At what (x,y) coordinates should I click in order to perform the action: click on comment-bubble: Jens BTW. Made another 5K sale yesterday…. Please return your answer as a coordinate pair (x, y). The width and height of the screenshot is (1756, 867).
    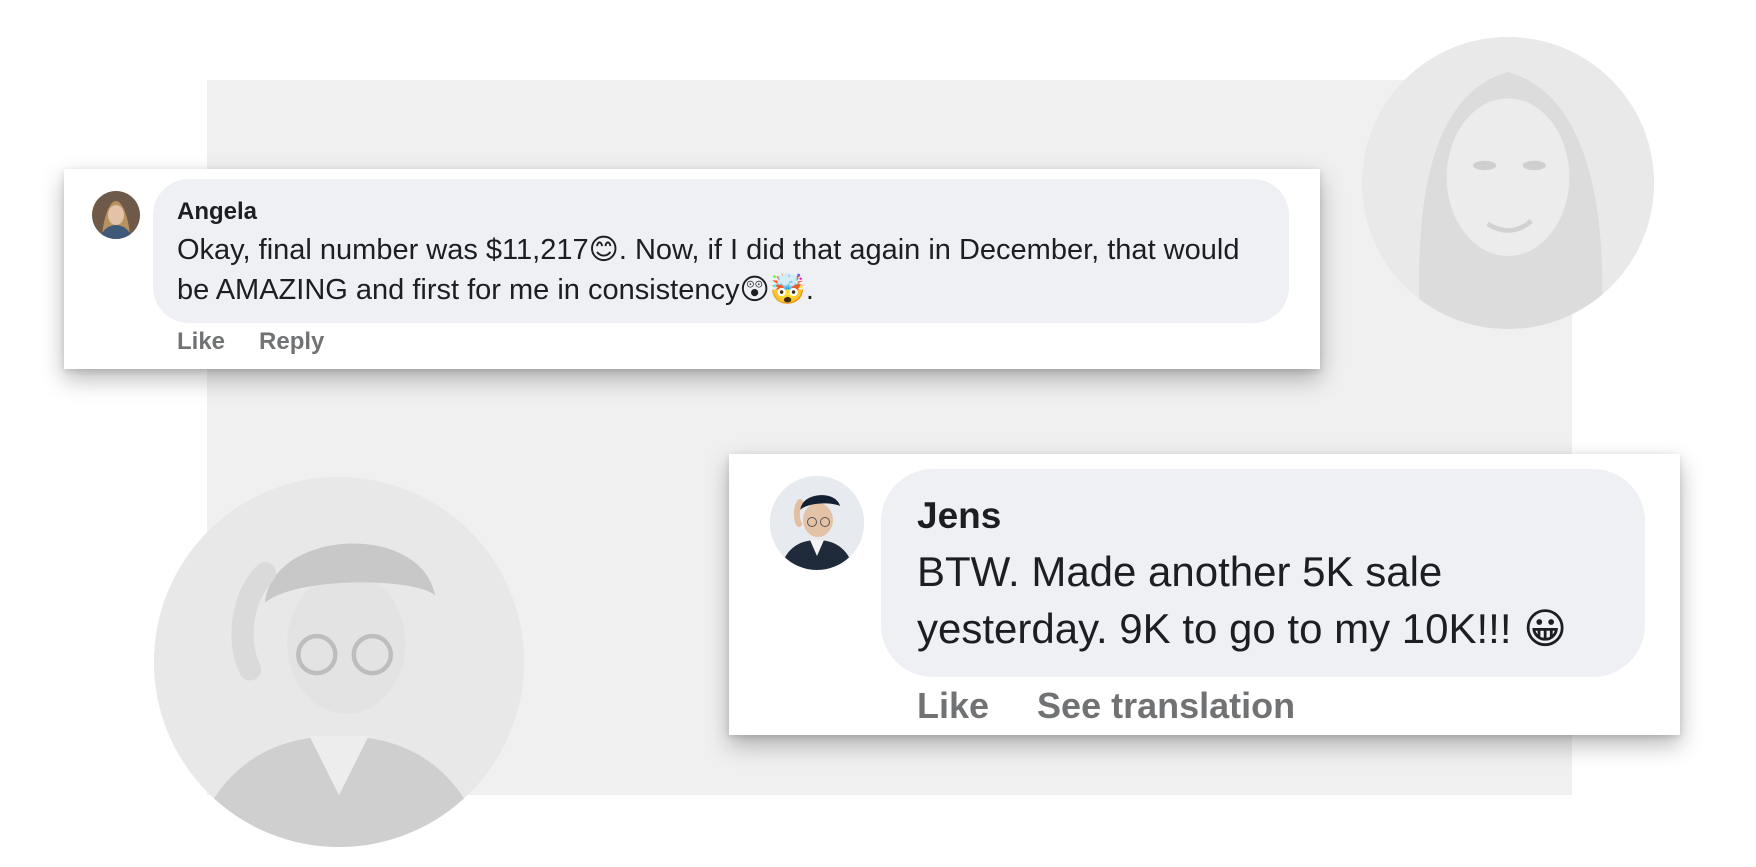
    Looking at the image, I should click on (1263, 573).